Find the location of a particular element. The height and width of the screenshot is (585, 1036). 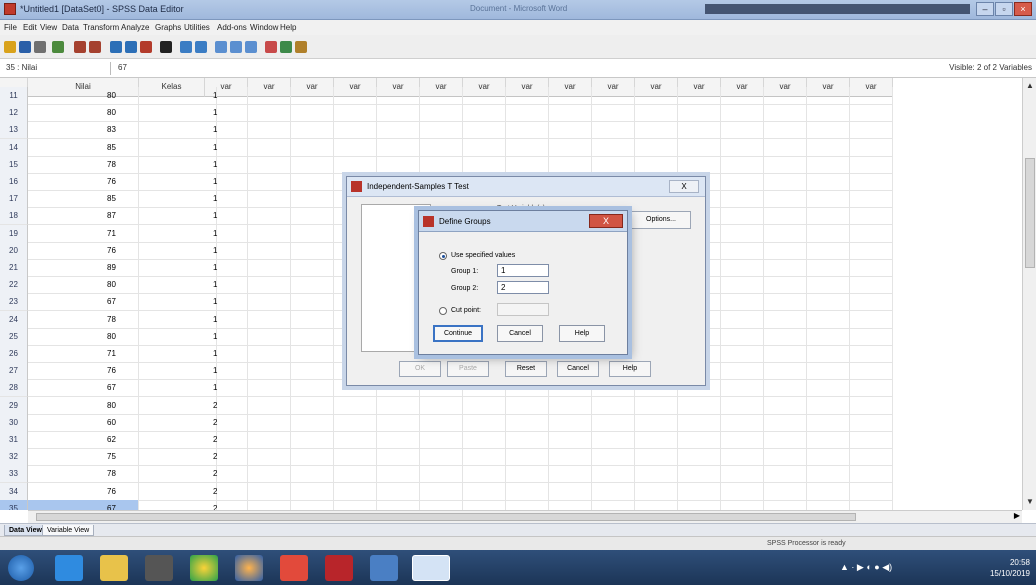

insert-variable-icon is located at coordinates (201, 47).